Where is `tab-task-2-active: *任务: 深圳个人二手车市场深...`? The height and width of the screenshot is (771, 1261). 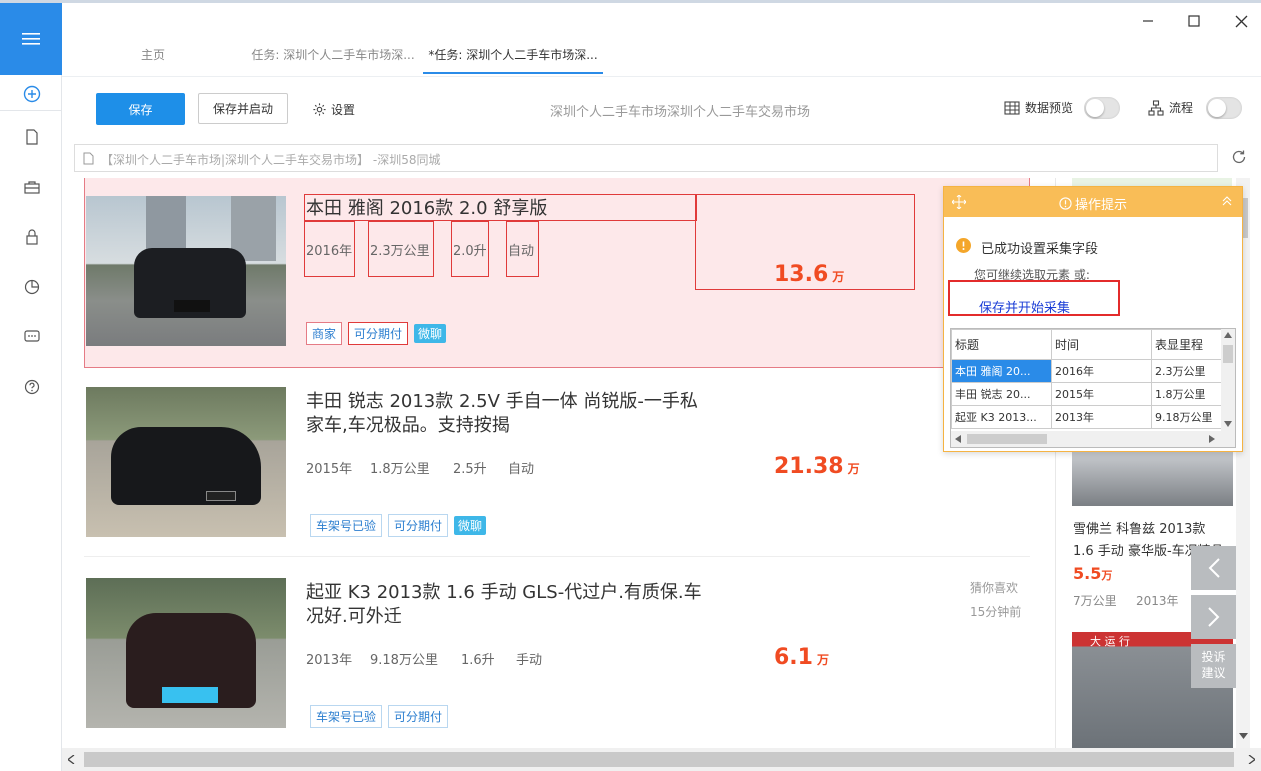
tab-task-2-active: *任务: 深圳个人二手车市场深... is located at coordinates (513, 57).